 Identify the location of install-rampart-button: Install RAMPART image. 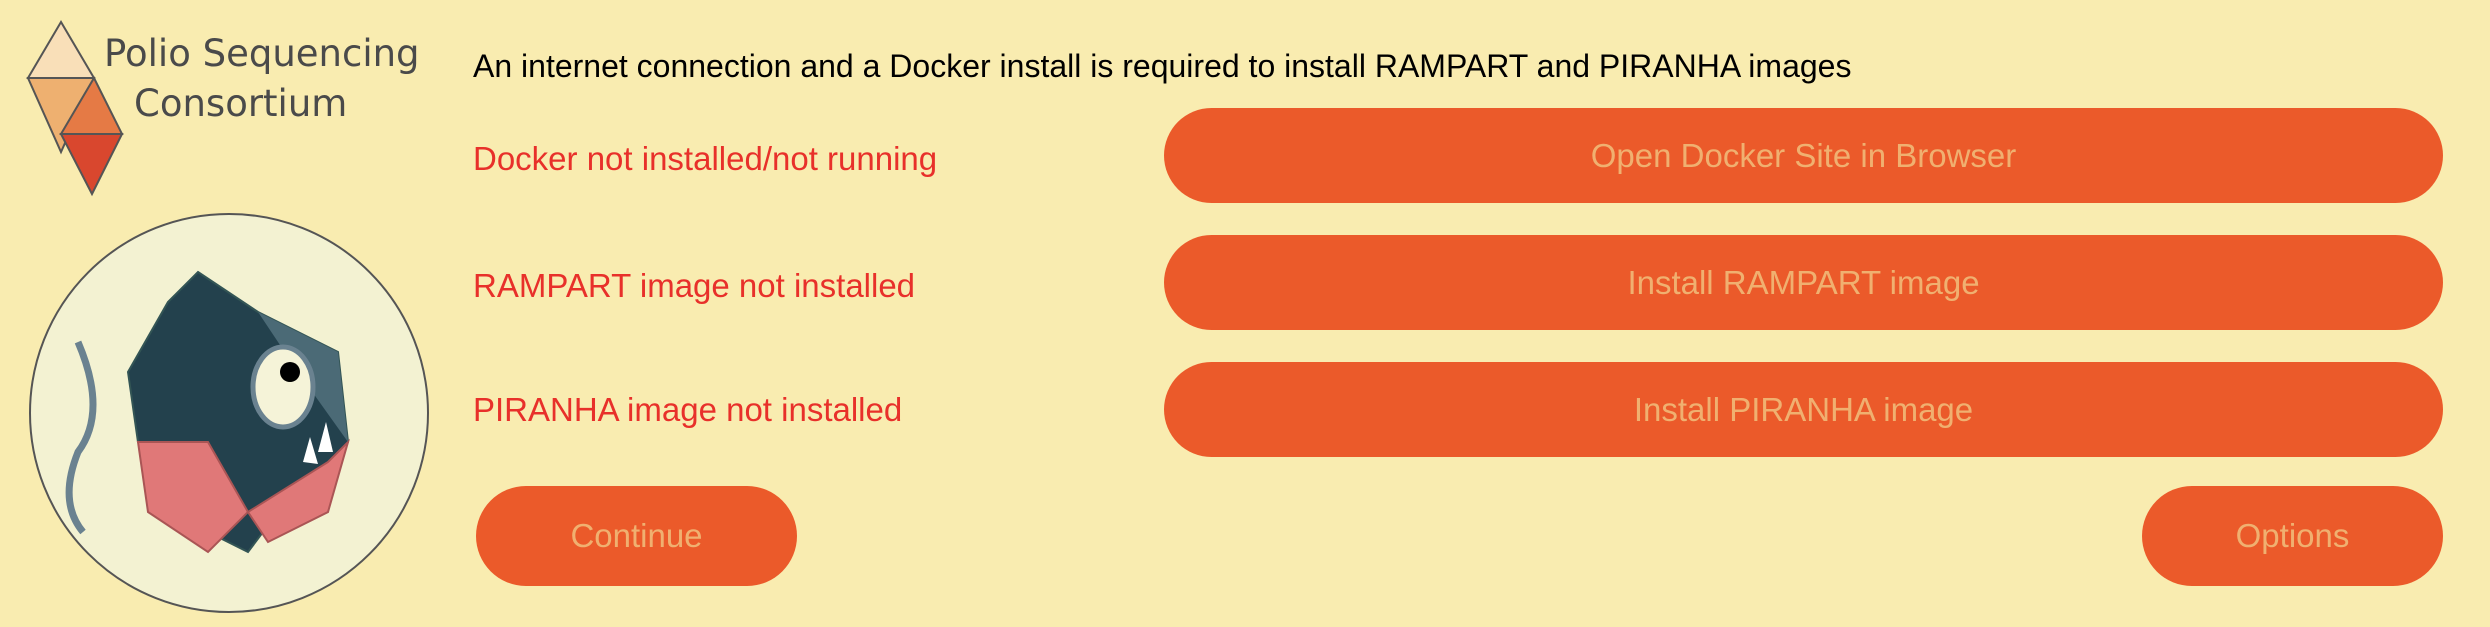
(1803, 282).